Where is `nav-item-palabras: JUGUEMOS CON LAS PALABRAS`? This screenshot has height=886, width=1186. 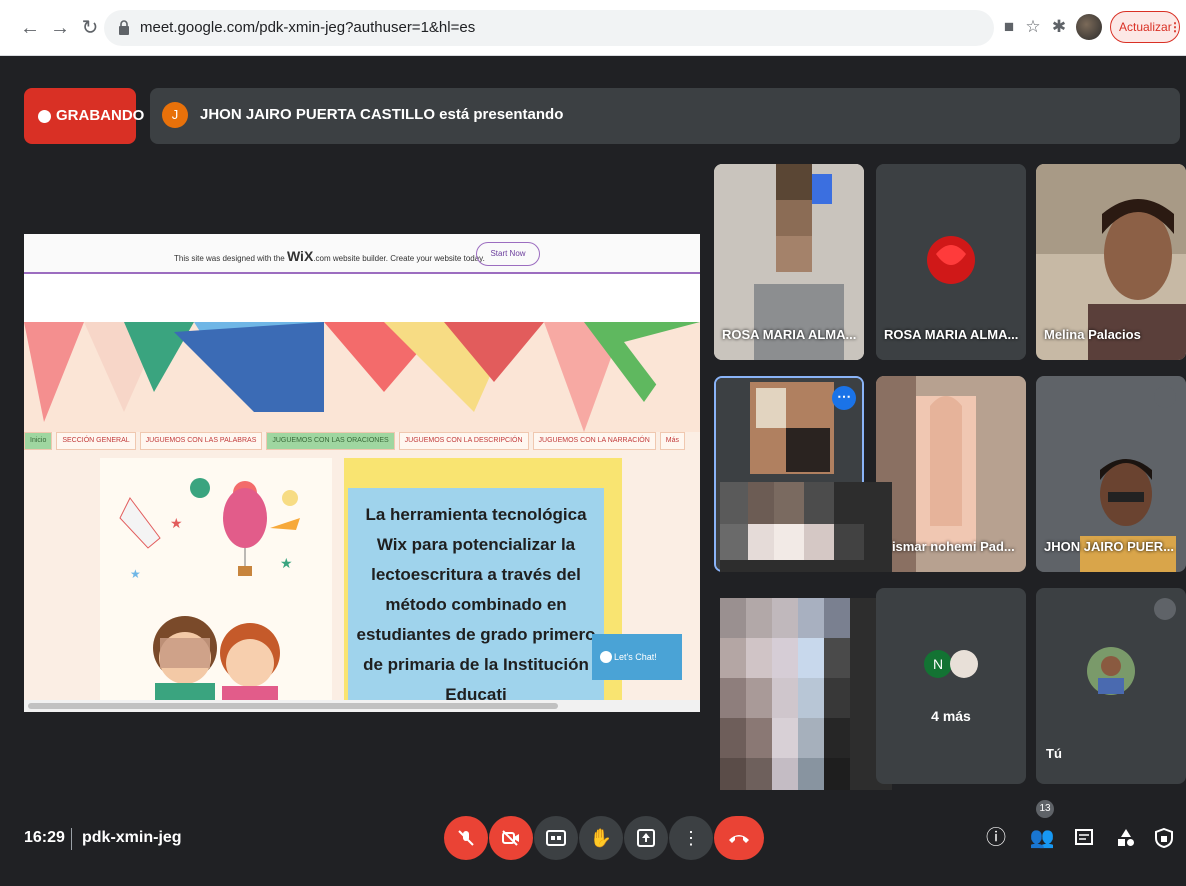
nav-item-palabras: JUGUEMOS CON LAS PALABRAS is located at coordinates (201, 441).